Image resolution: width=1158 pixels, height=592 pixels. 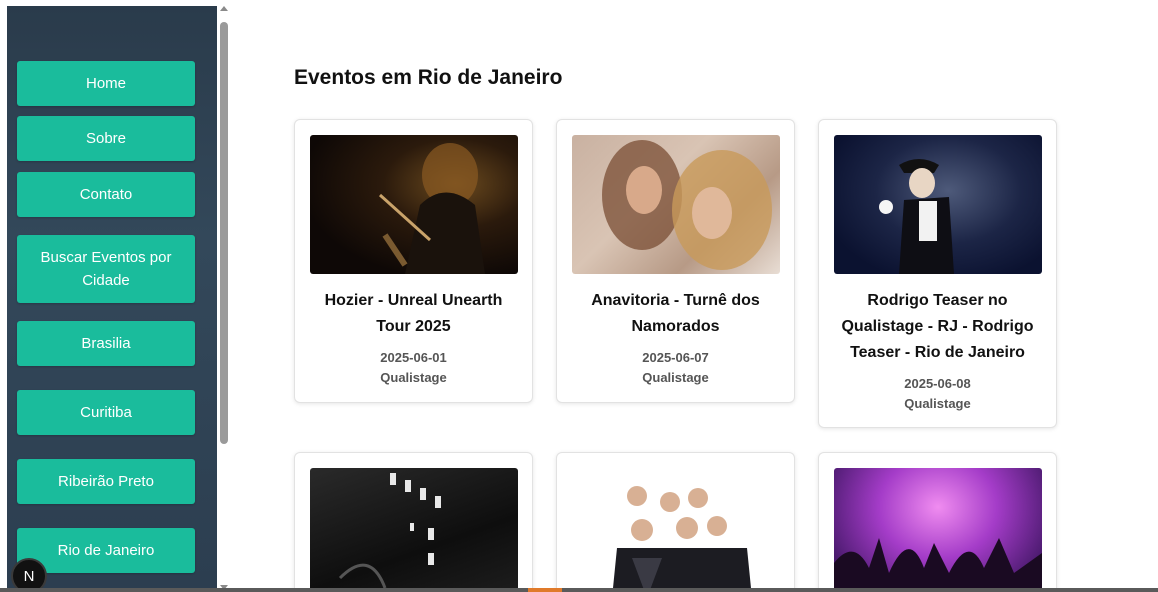 I want to click on sidebar-scrollbar, so click(x=224, y=298).